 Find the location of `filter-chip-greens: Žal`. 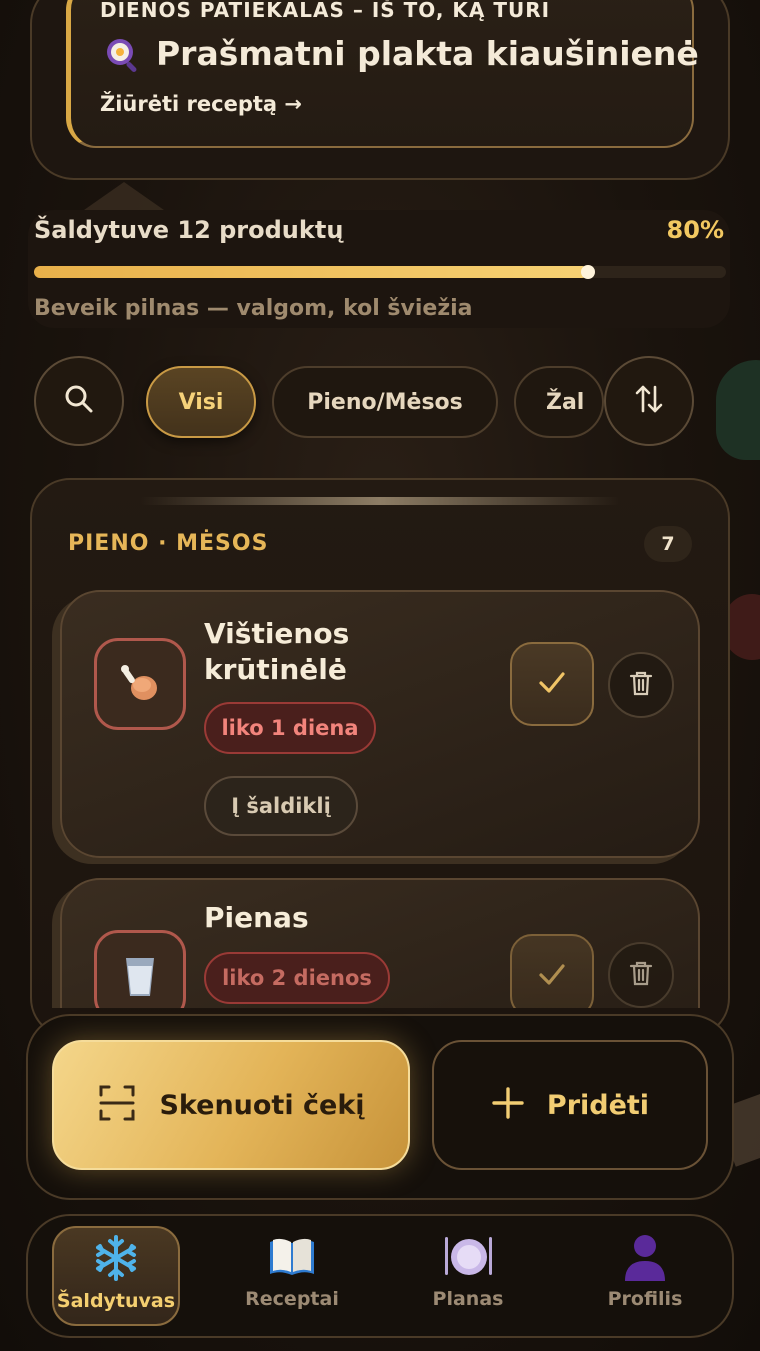

filter-chip-greens: Žal is located at coordinates (559, 402).